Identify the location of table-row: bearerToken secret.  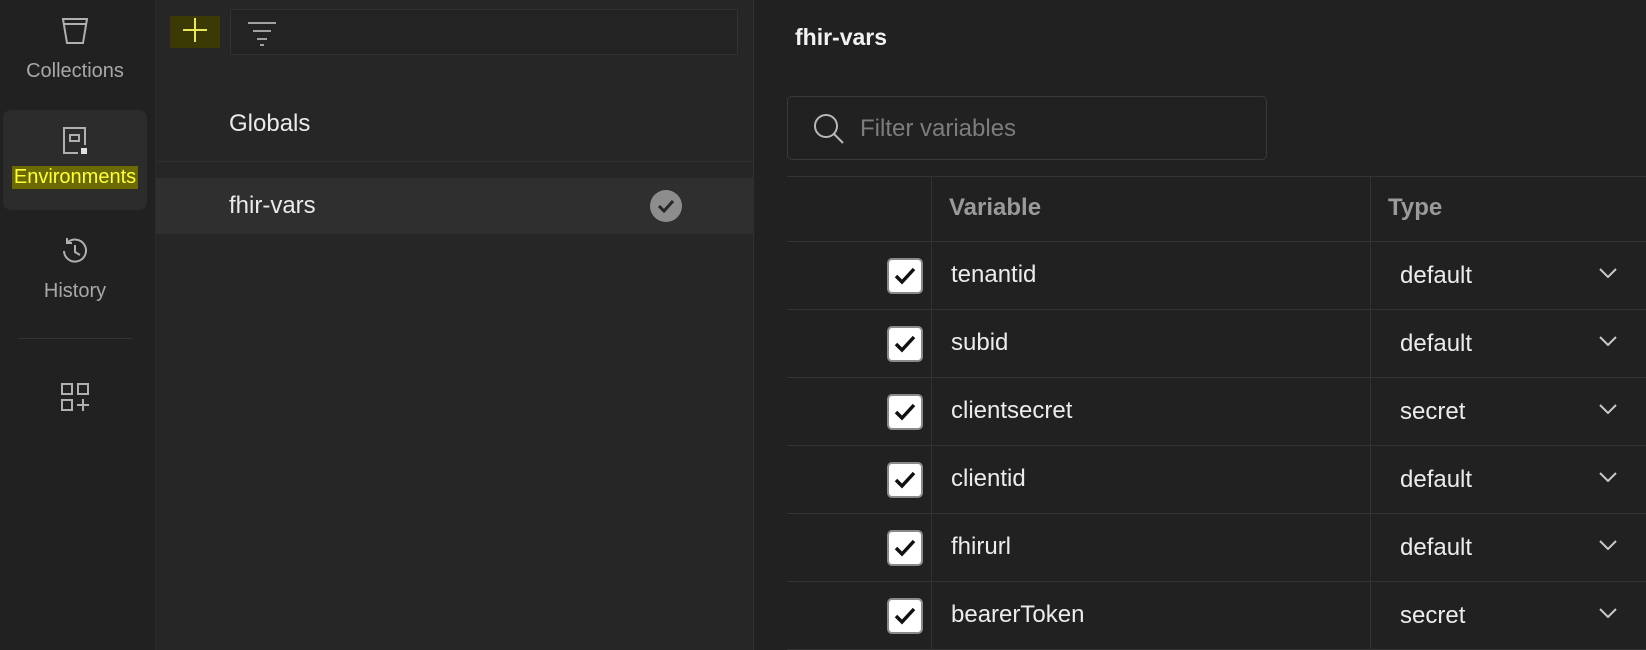
(1216, 616).